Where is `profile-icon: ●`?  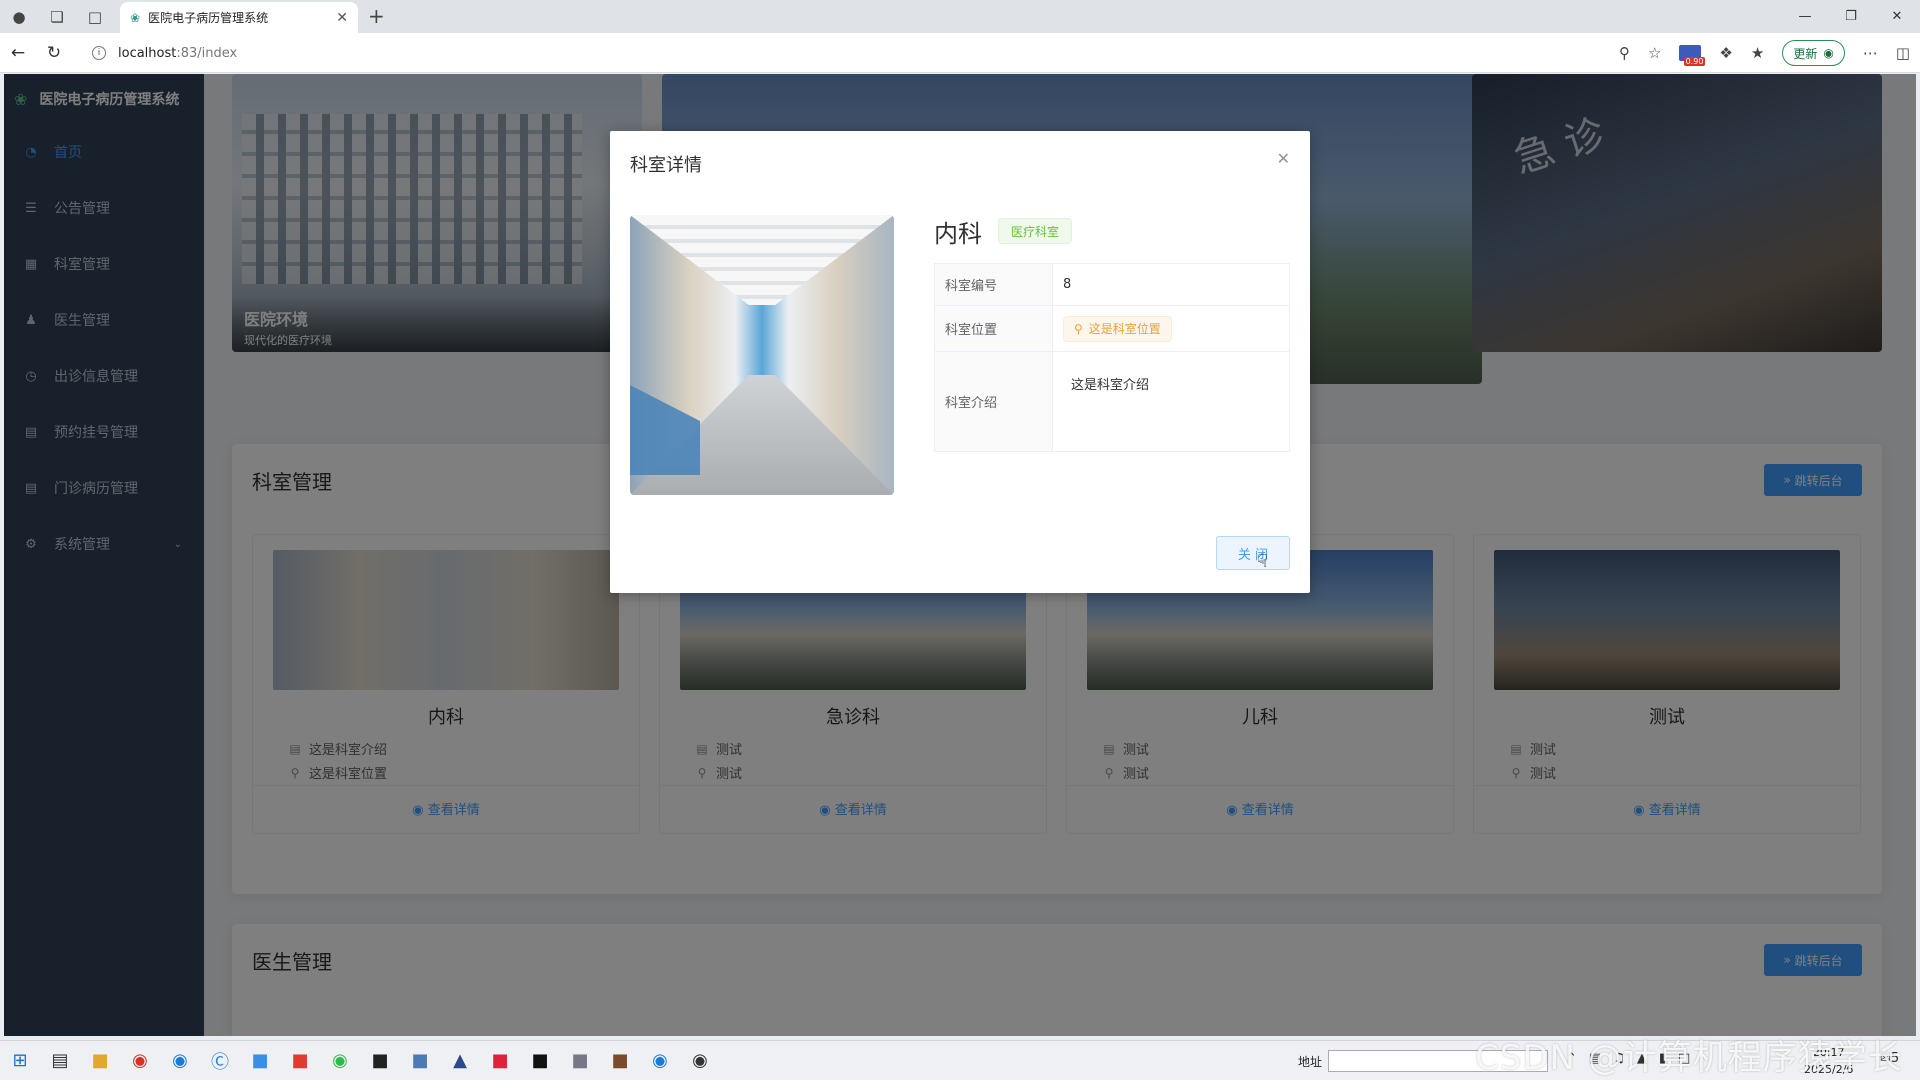
profile-icon: ● is located at coordinates (19, 16).